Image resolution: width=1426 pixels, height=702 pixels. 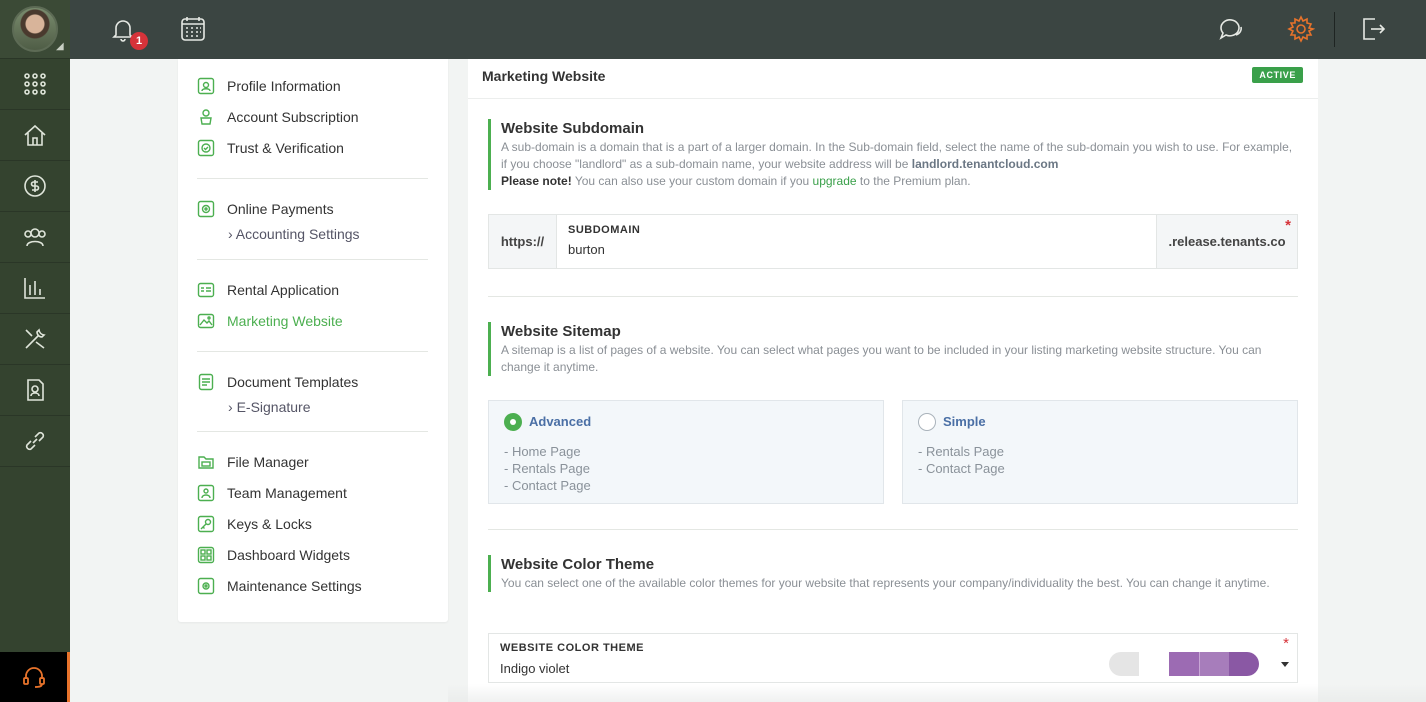 What do you see at coordinates (35, 237) in the screenshot?
I see `tenants-icon` at bounding box center [35, 237].